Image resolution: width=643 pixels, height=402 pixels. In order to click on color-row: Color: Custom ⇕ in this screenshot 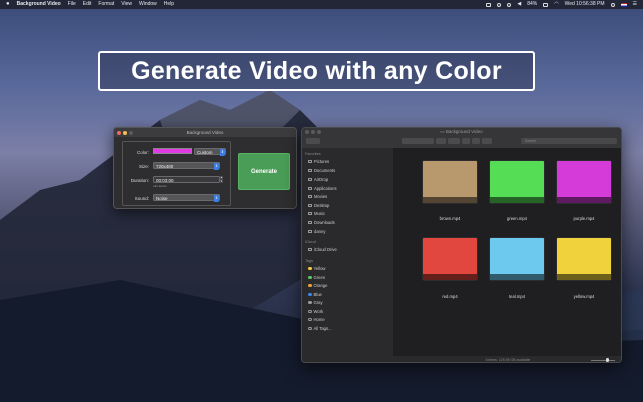, I will do `click(177, 152)`.